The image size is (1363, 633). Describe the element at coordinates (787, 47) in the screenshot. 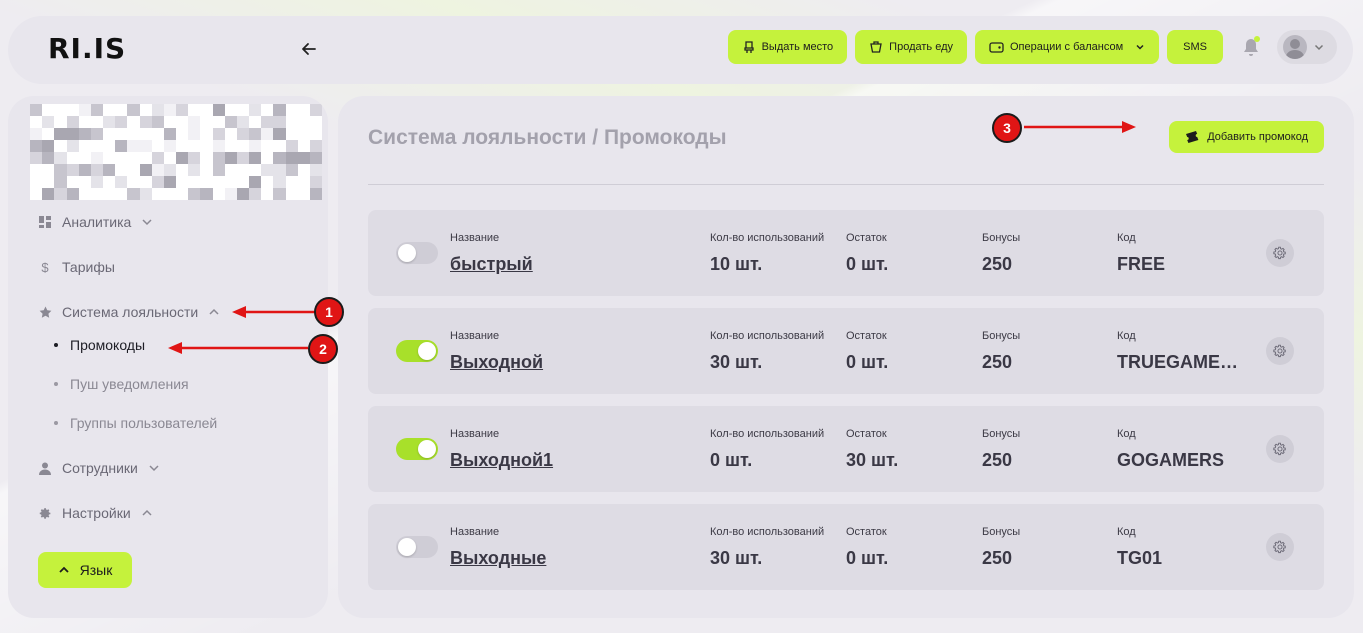

I see `give-seat-button: Выдать место` at that location.